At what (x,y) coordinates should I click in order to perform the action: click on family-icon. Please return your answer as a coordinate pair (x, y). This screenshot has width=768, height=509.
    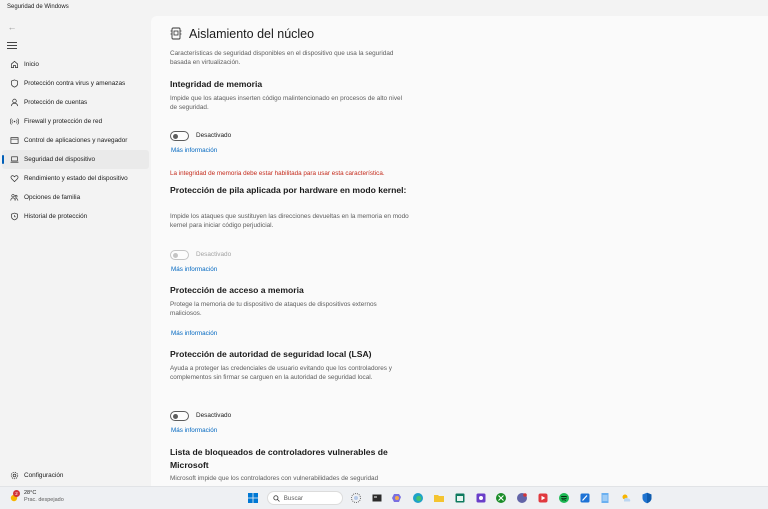
    Looking at the image, I should click on (14, 197).